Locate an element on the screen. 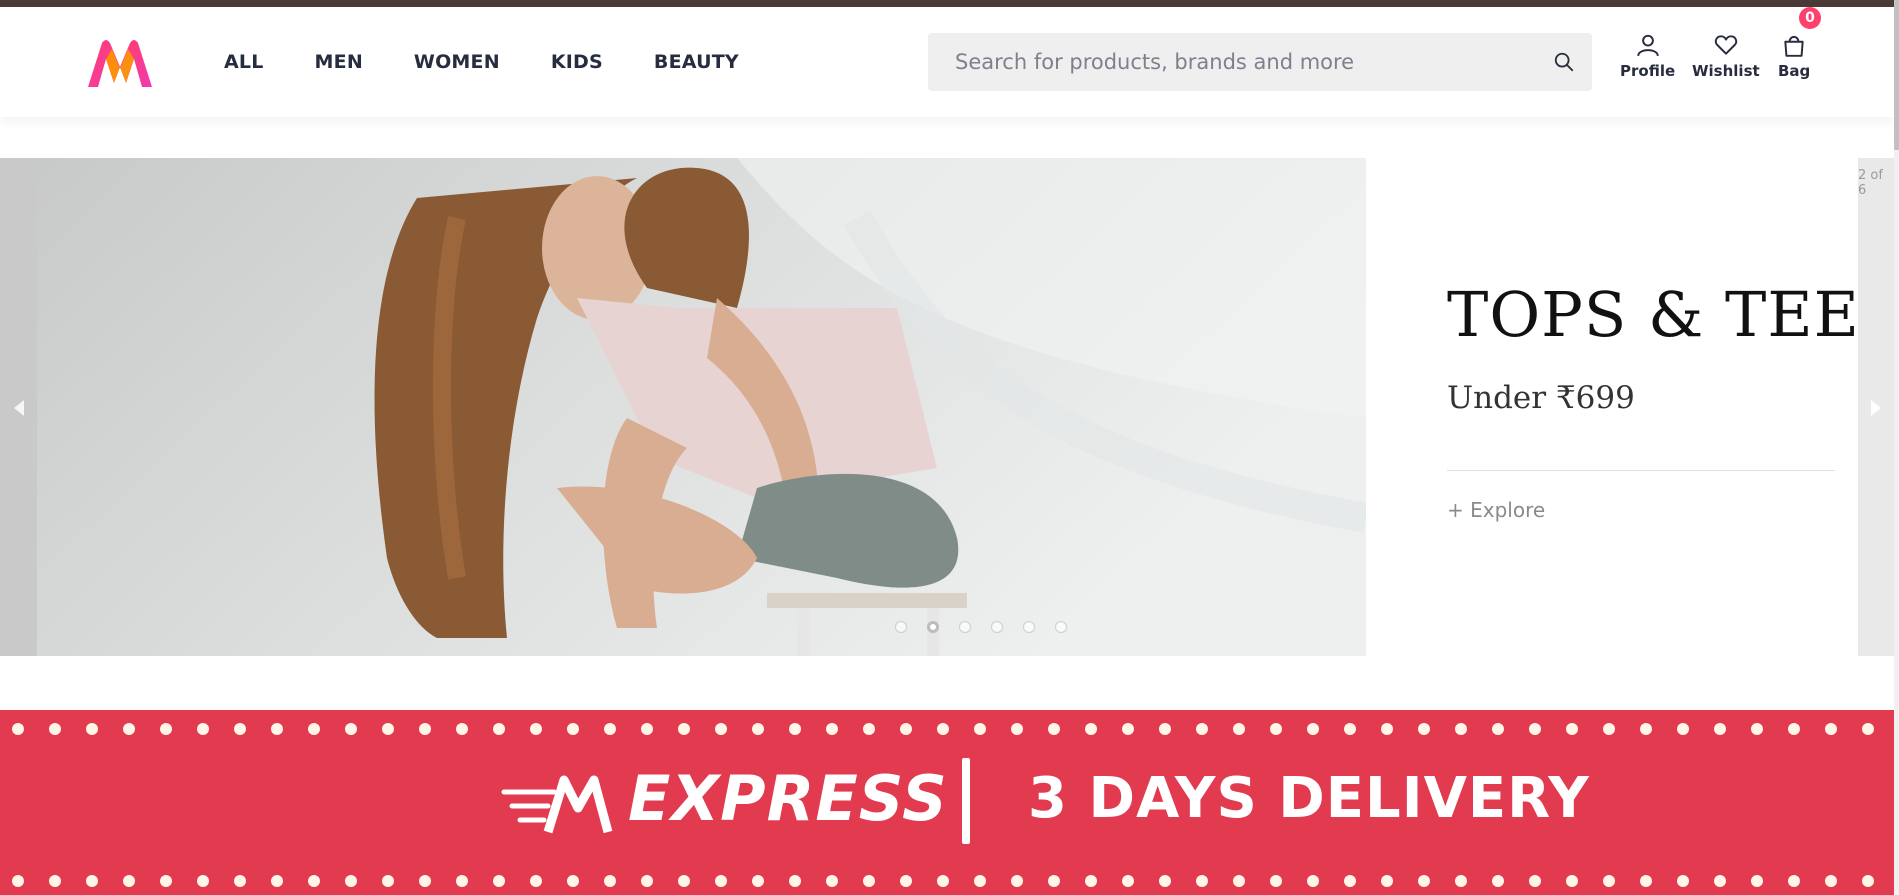 The height and width of the screenshot is (895, 1899). profile-button: Profile is located at coordinates (1647, 56).